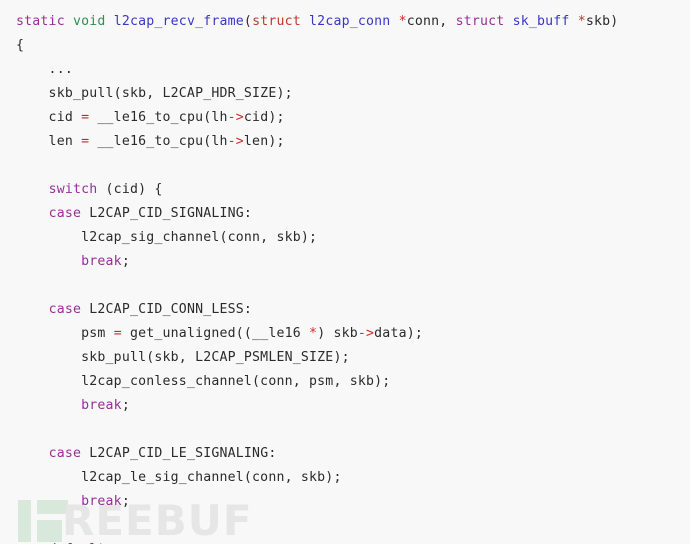 The image size is (690, 544). I want to click on code-line: l2cap_le_sig_channel(conn, skb);, so click(345, 478).